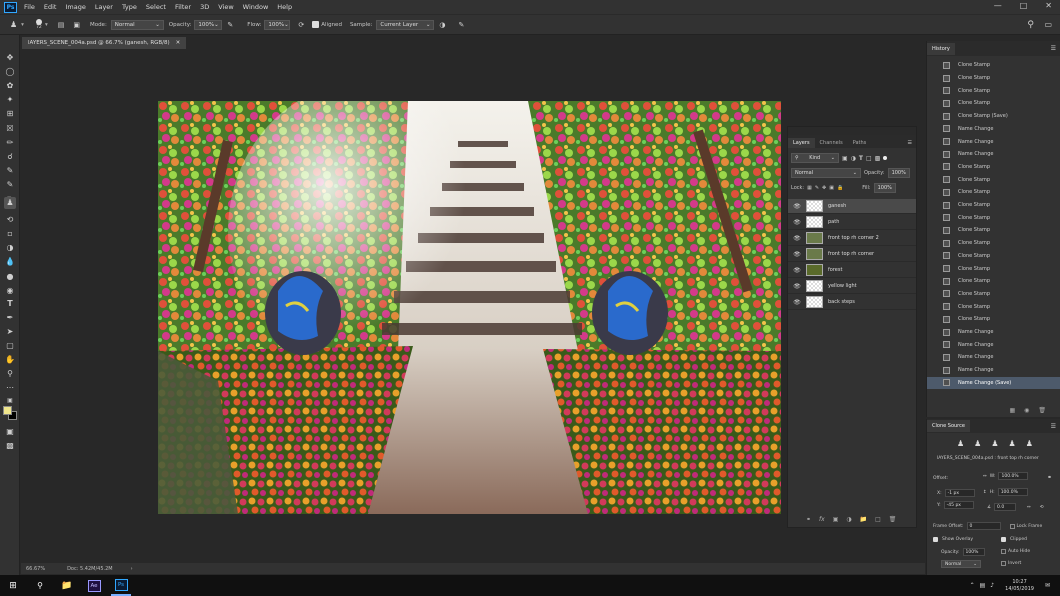 This screenshot has width=1060, height=596. What do you see at coordinates (29, 7) in the screenshot?
I see `menu-file: File` at bounding box center [29, 7].